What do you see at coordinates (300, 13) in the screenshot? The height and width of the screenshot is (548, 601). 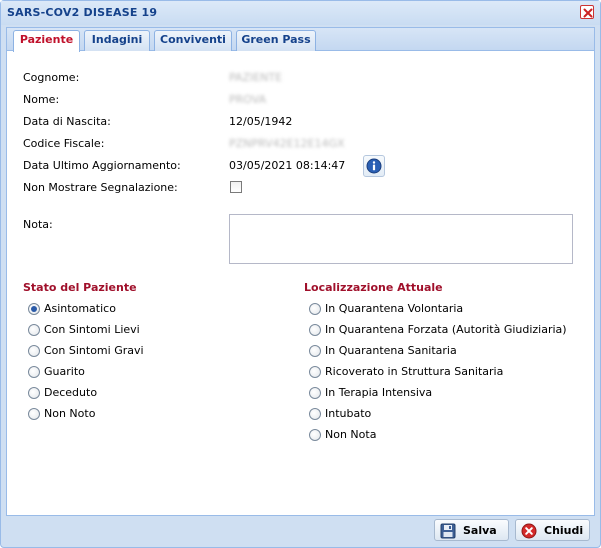 I see `title-bar: SARS-COV2 DISEASE 19` at bounding box center [300, 13].